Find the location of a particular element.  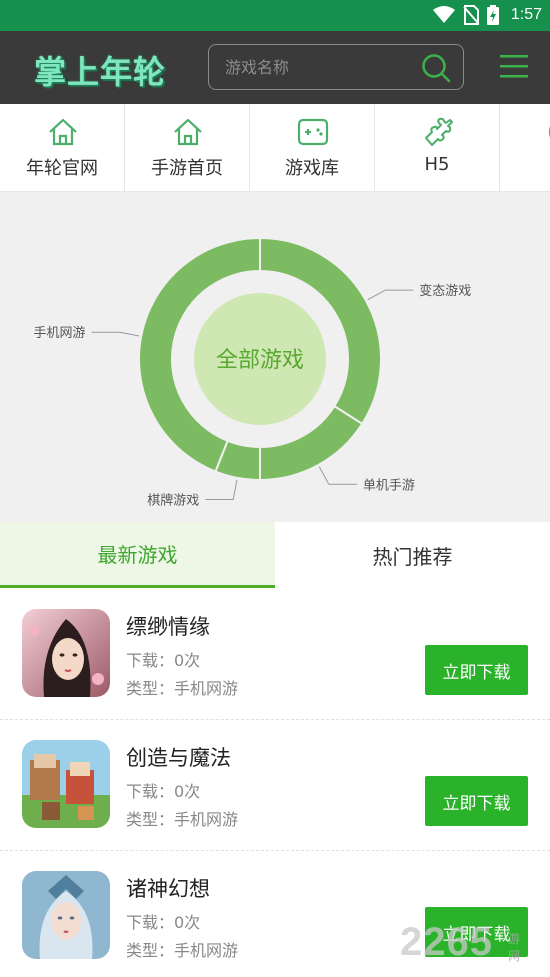

search-input is located at coordinates (320, 67).